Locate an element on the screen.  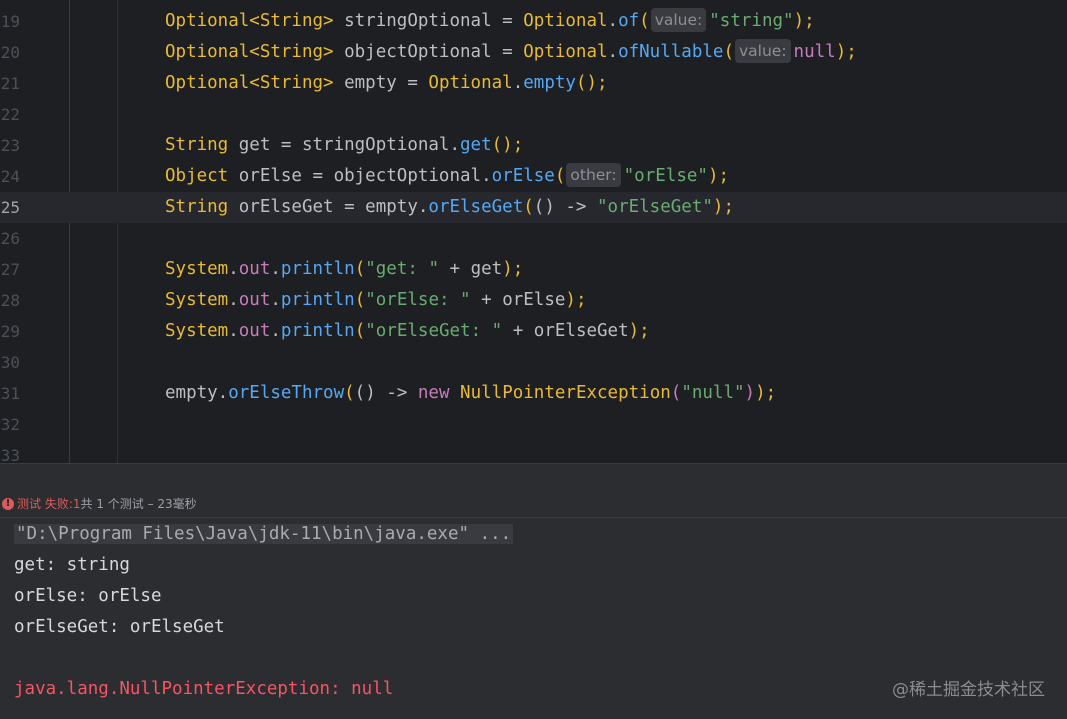
line-number: 25 is located at coordinates (10, 207).